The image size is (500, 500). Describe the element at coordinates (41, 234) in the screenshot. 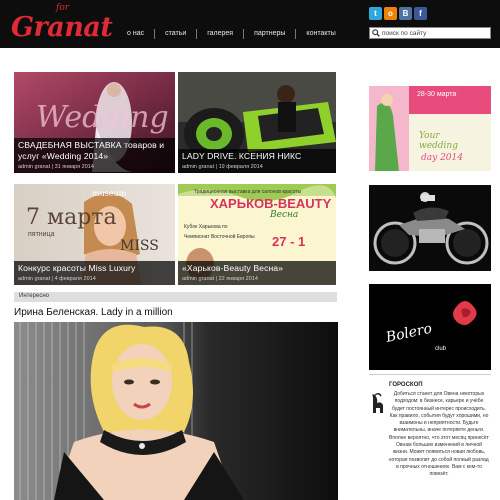

I see `miss-overlay-day: пятница` at that location.